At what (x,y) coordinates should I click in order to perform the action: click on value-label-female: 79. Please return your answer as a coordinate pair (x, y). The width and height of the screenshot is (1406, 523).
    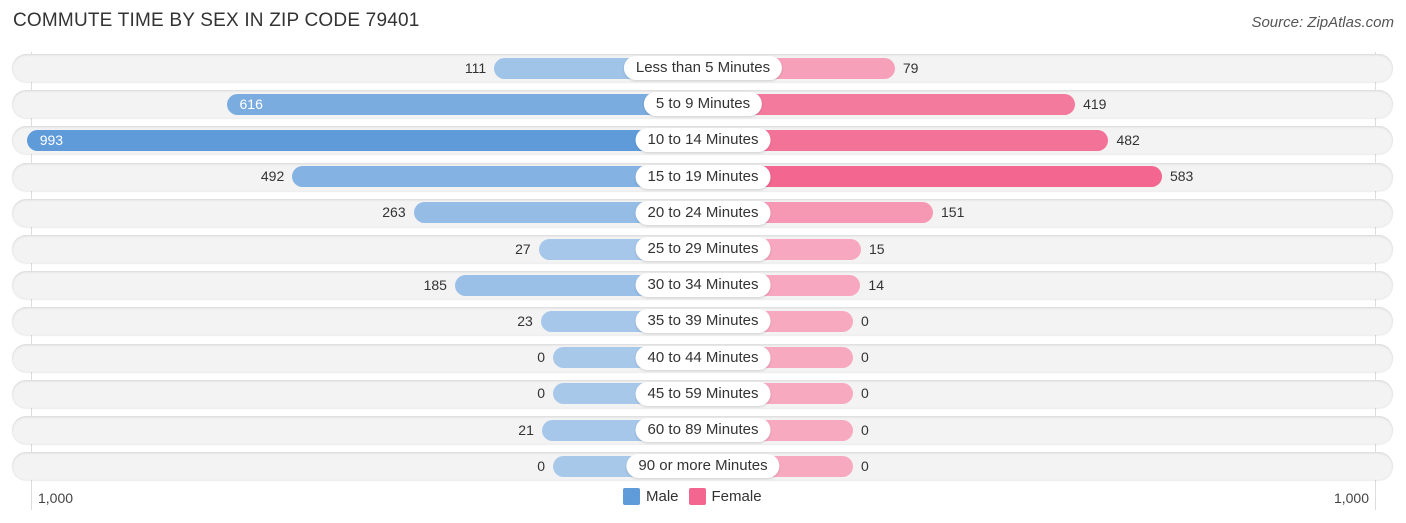
    Looking at the image, I should click on (910, 67).